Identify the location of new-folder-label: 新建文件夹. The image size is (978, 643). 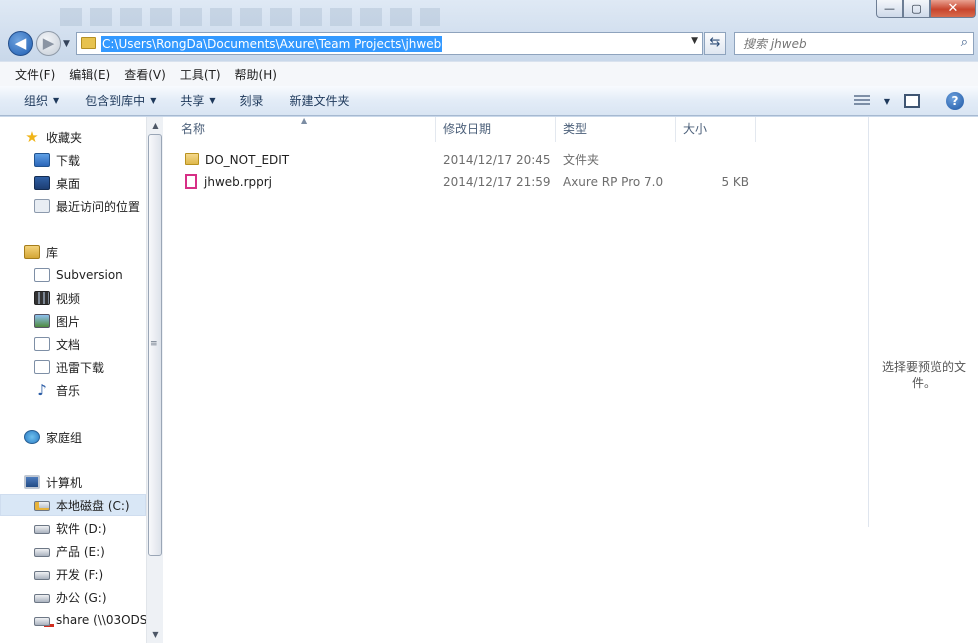
(319, 101).